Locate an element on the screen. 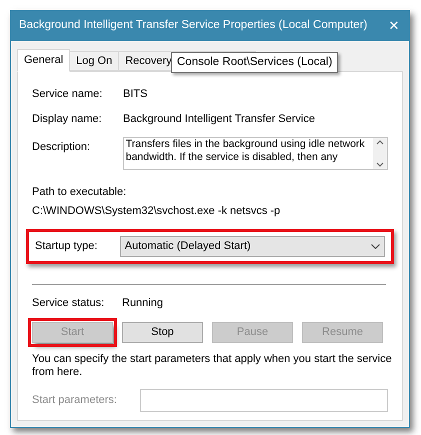 Image resolution: width=421 pixels, height=435 pixels. close-button: ✕ is located at coordinates (394, 26).